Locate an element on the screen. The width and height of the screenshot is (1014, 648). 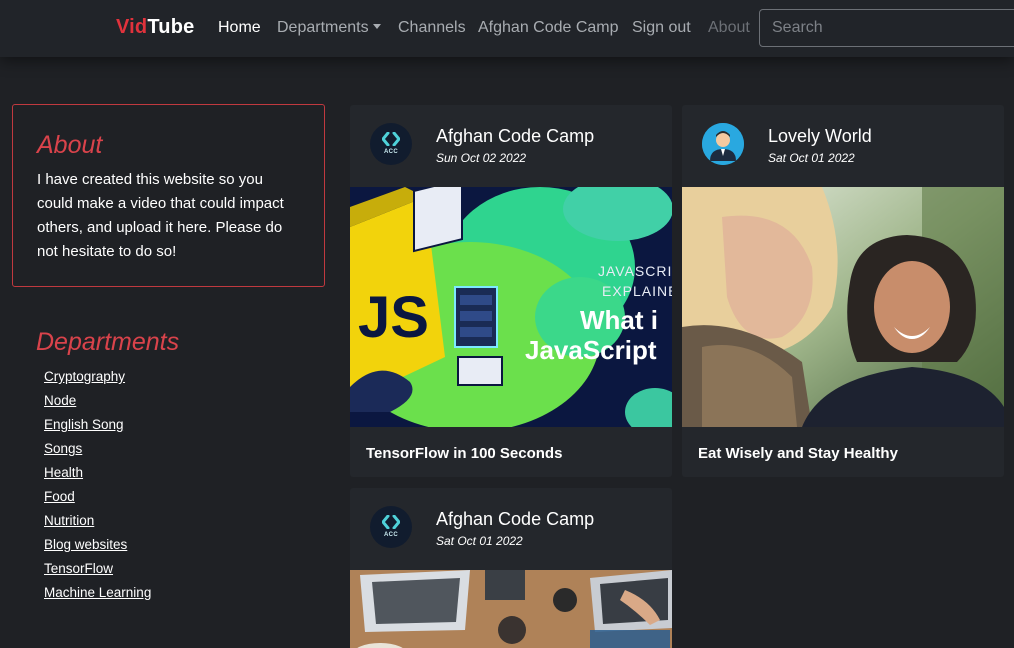
laptops-desk-photo is located at coordinates (511, 609).